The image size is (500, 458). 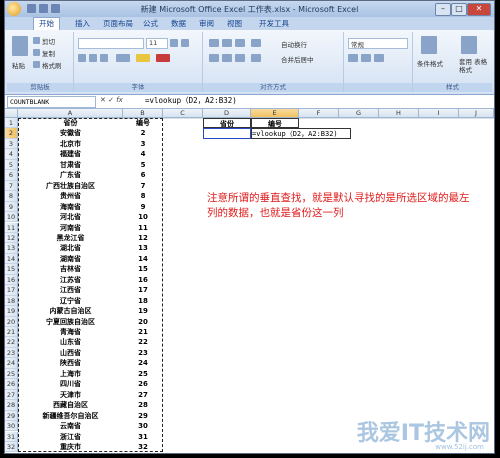 What do you see at coordinates (143, 228) in the screenshot?
I see `code-cell: 11` at bounding box center [143, 228].